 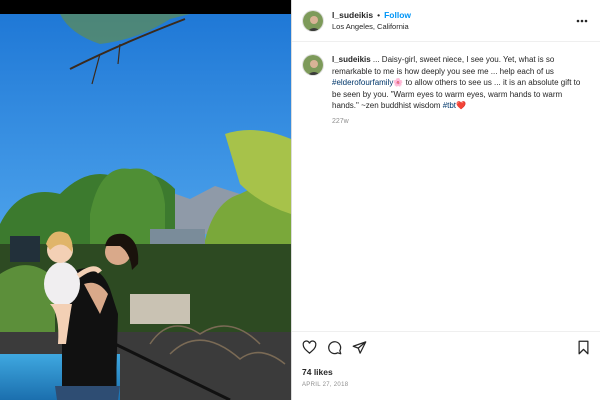 What do you see at coordinates (449, 105) in the screenshot?
I see `hashtag-link: #tbt` at bounding box center [449, 105].